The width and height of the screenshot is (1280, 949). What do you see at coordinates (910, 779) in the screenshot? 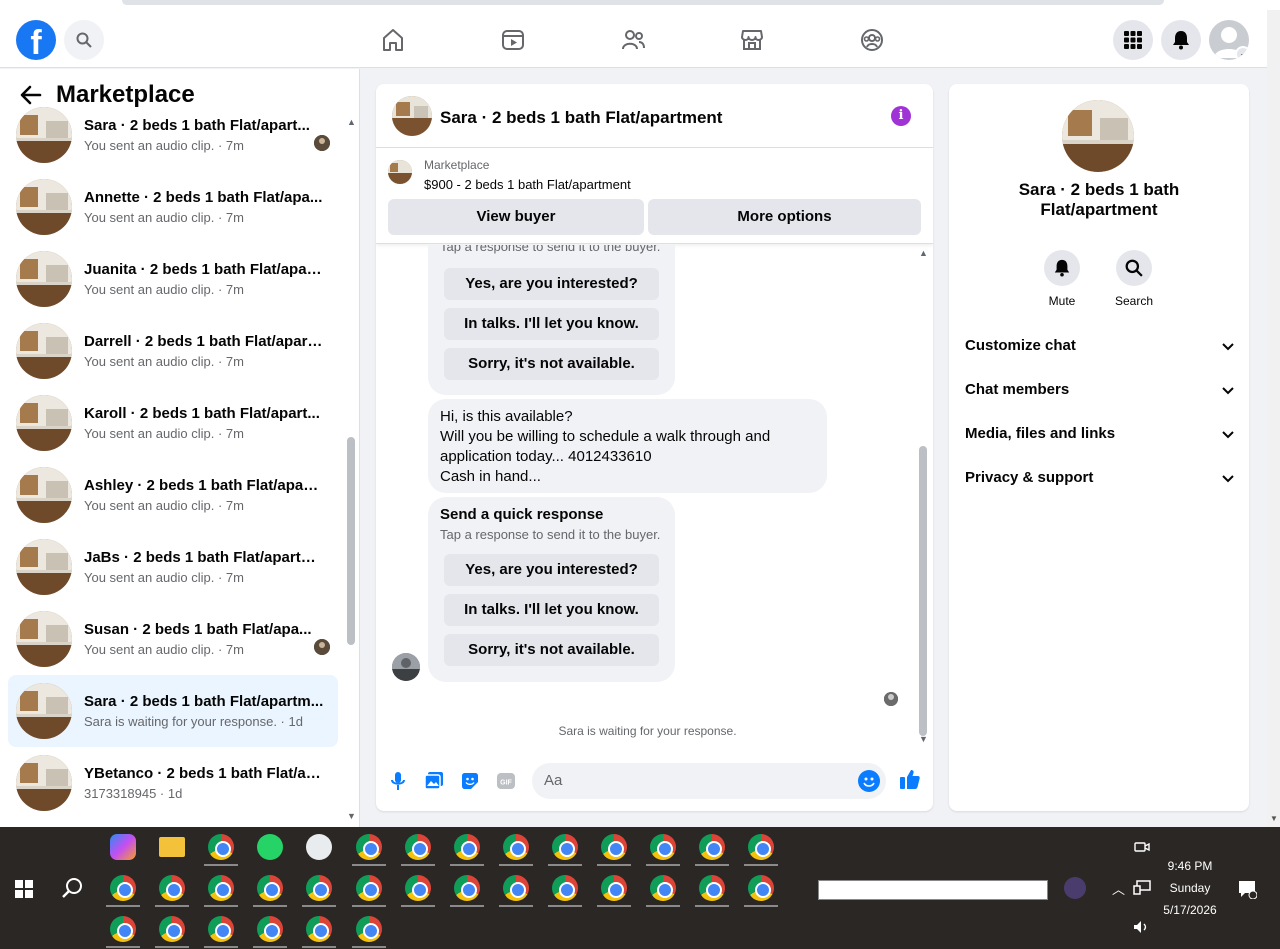
I see `like-icon` at bounding box center [910, 779].